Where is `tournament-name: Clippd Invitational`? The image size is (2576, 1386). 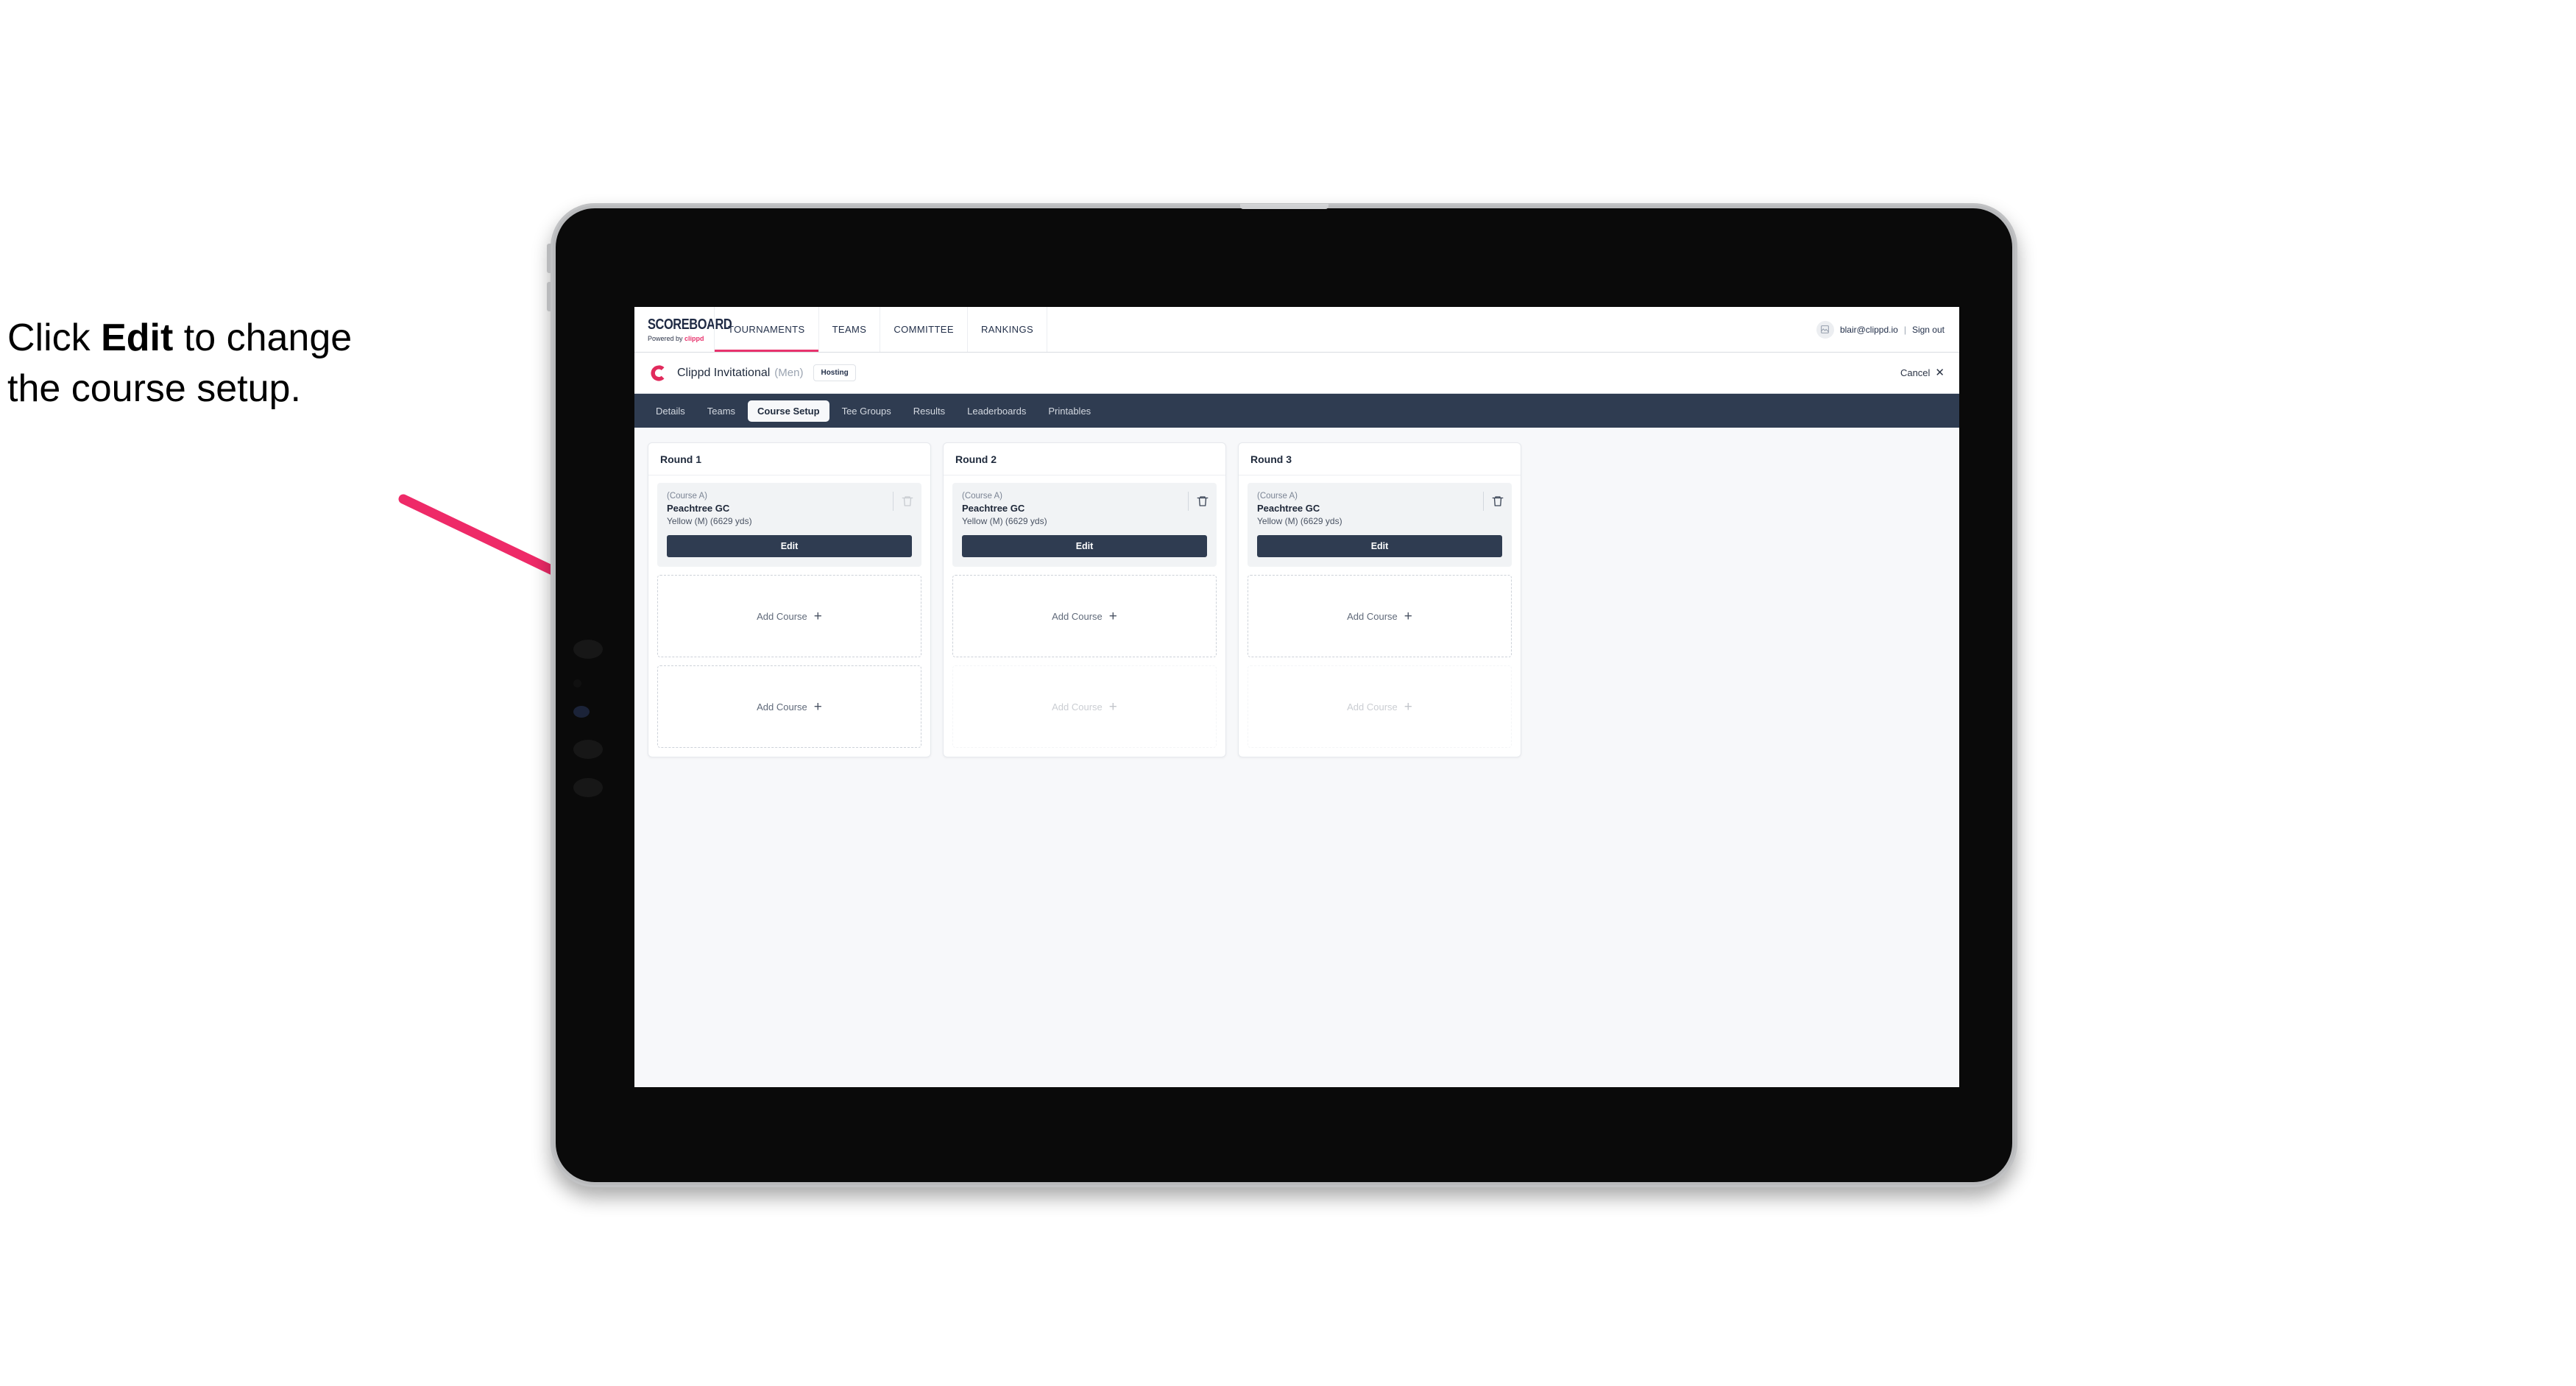 tournament-name: Clippd Invitational is located at coordinates (724, 372).